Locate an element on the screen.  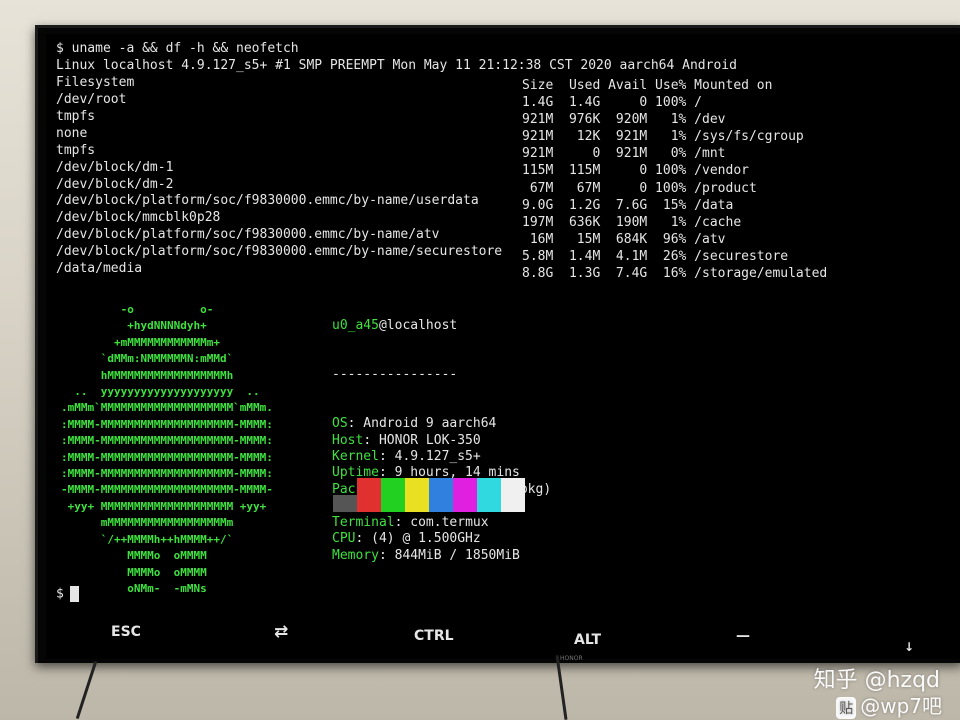
logo-line: -o o- is located at coordinates (137, 309).